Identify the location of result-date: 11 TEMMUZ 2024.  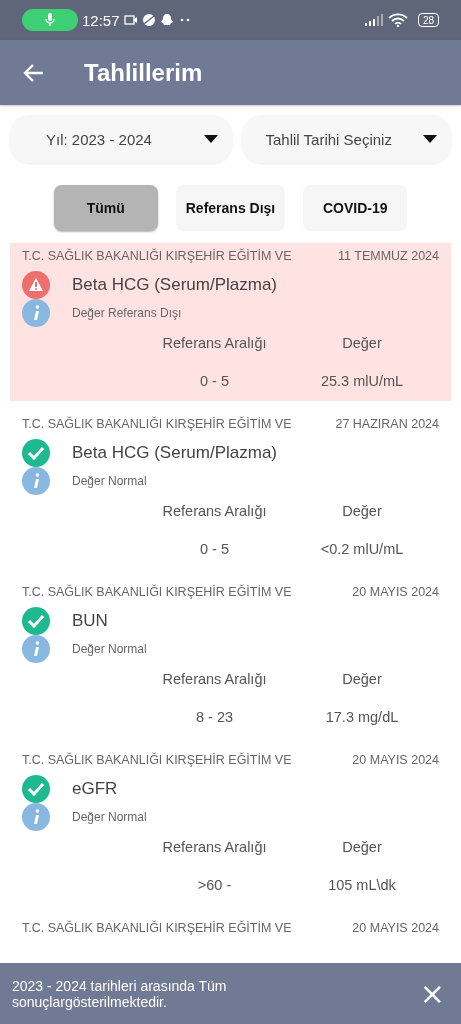
(388, 256).